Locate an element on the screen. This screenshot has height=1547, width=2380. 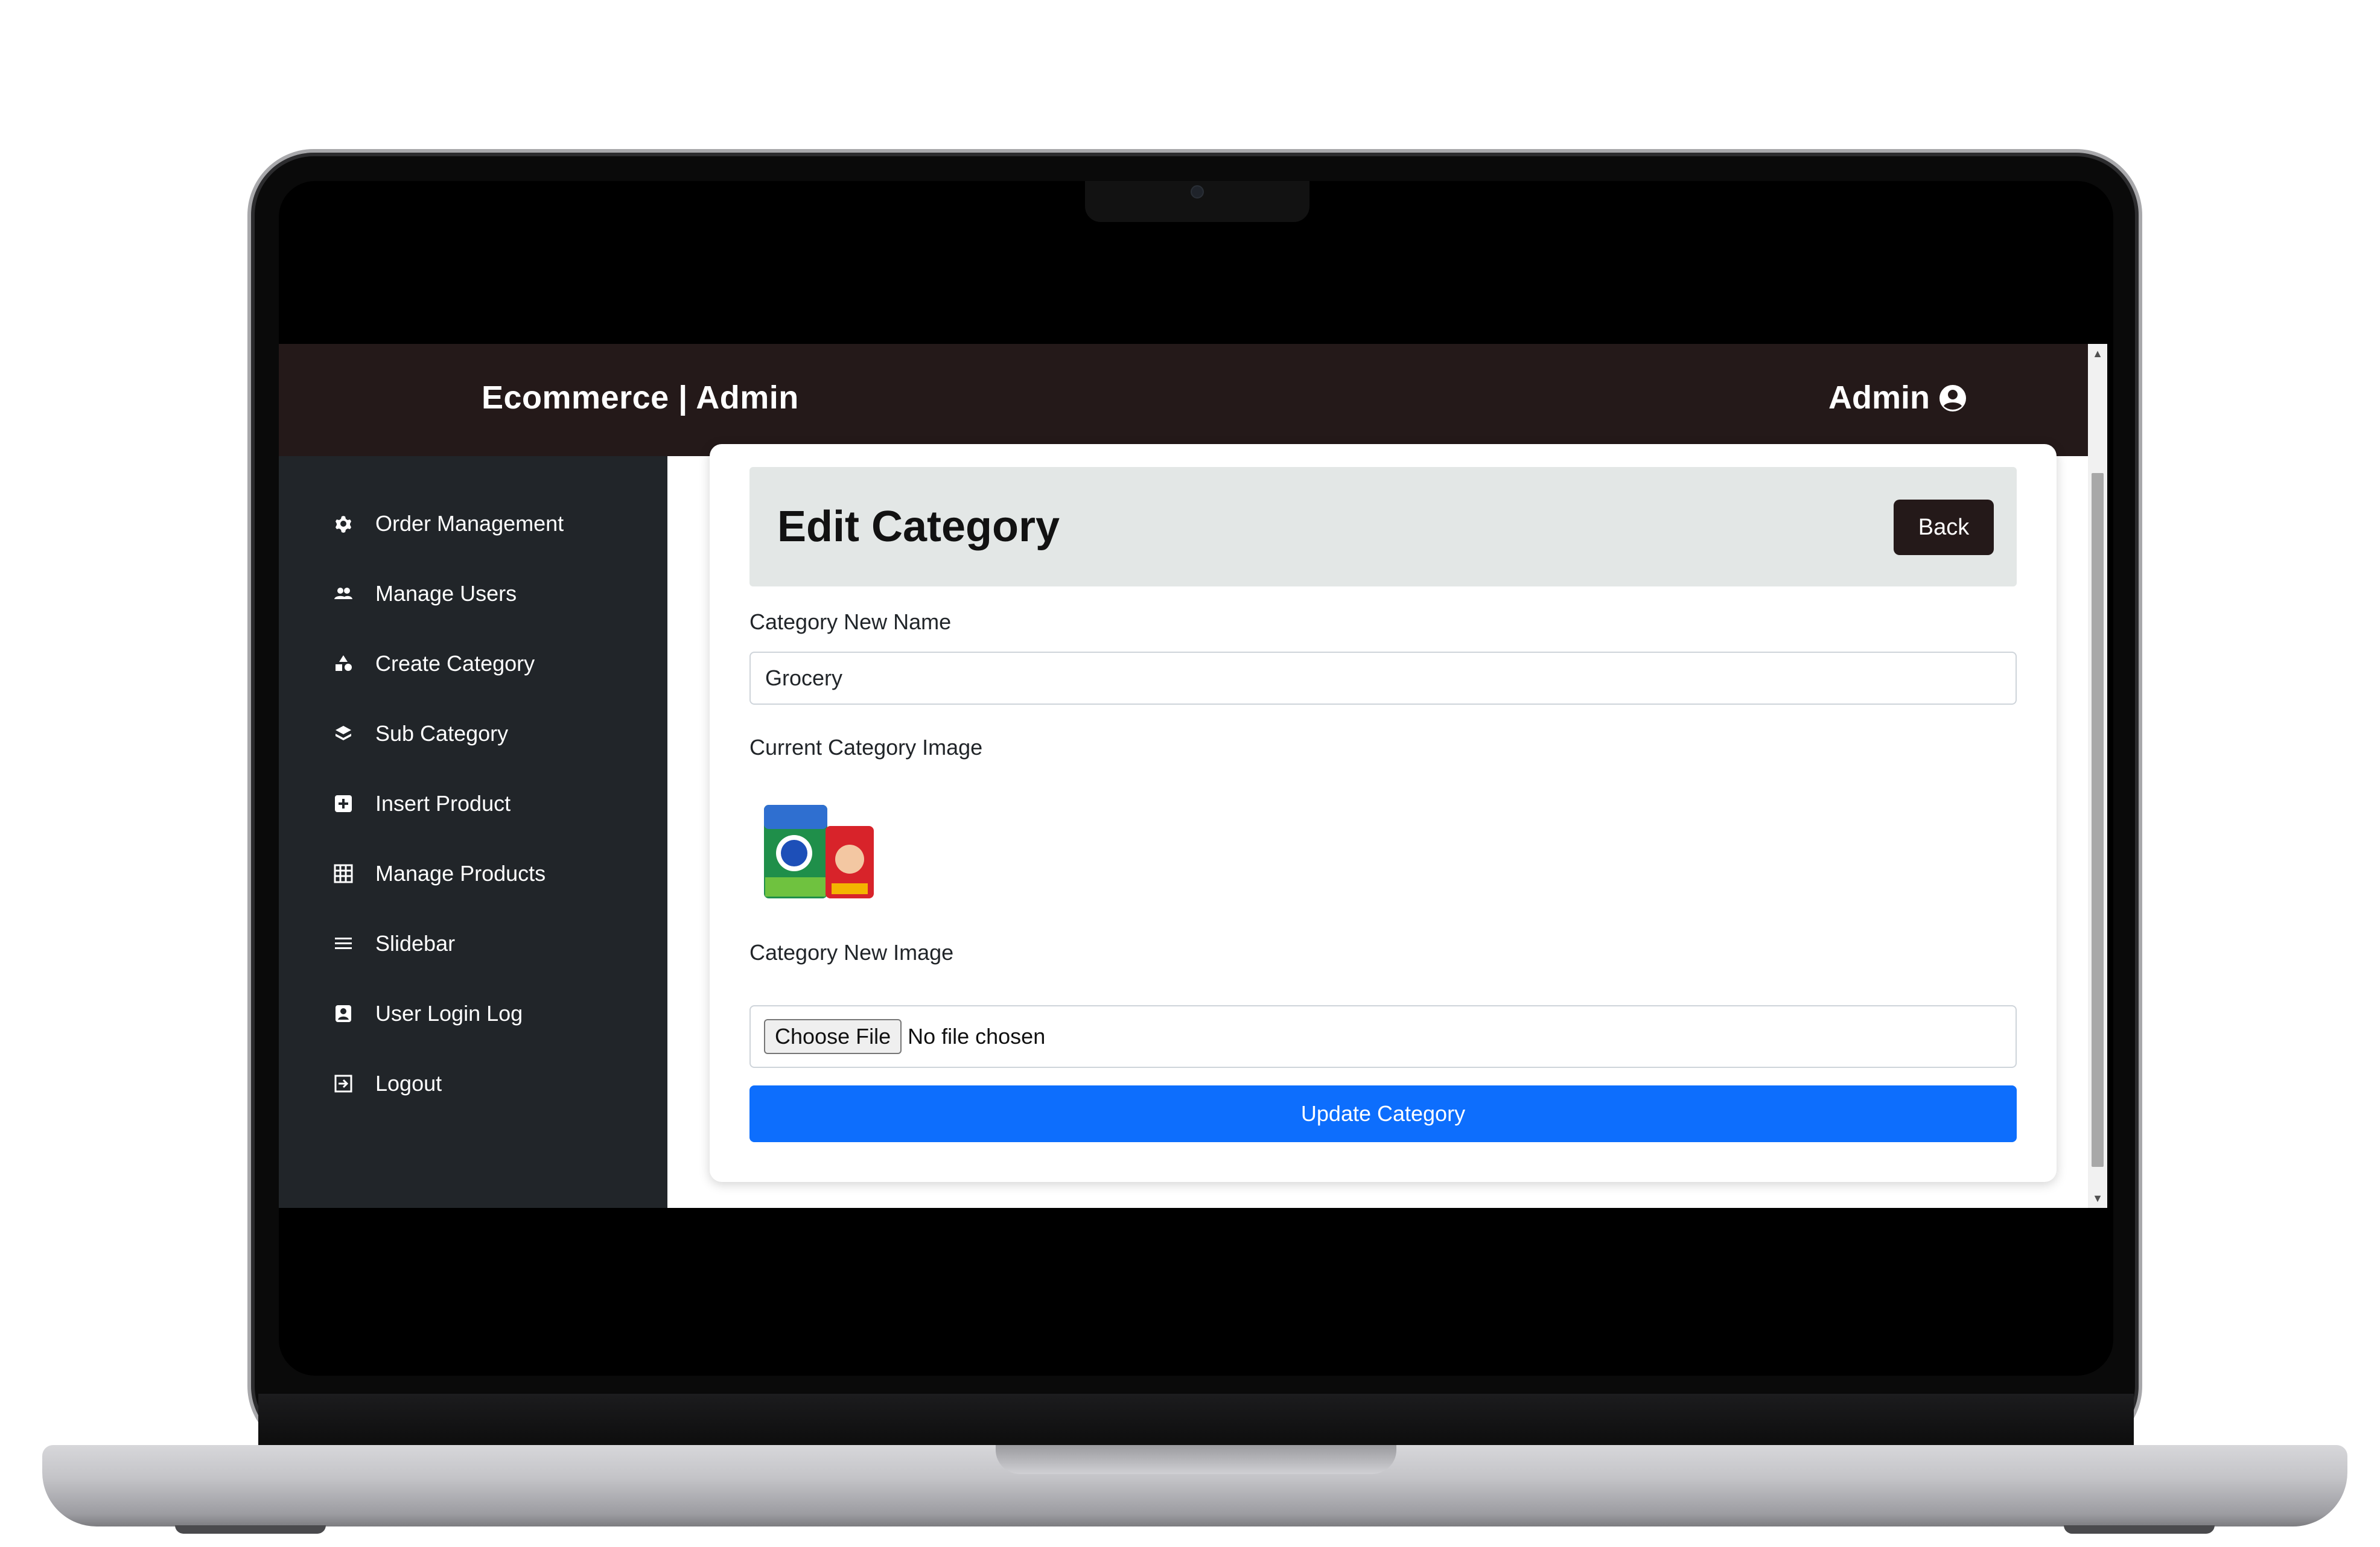
current-image-label: Current Category Image is located at coordinates (866, 748).